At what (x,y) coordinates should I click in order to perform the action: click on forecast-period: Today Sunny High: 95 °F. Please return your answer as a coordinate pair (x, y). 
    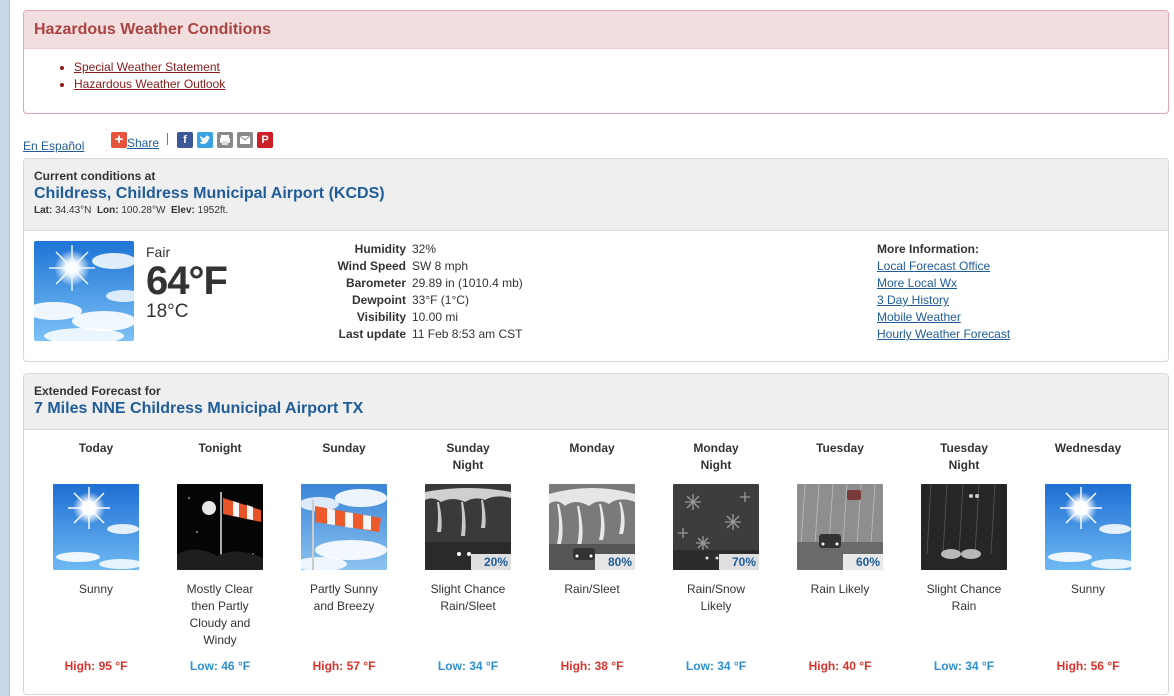
    Looking at the image, I should click on (96, 565).